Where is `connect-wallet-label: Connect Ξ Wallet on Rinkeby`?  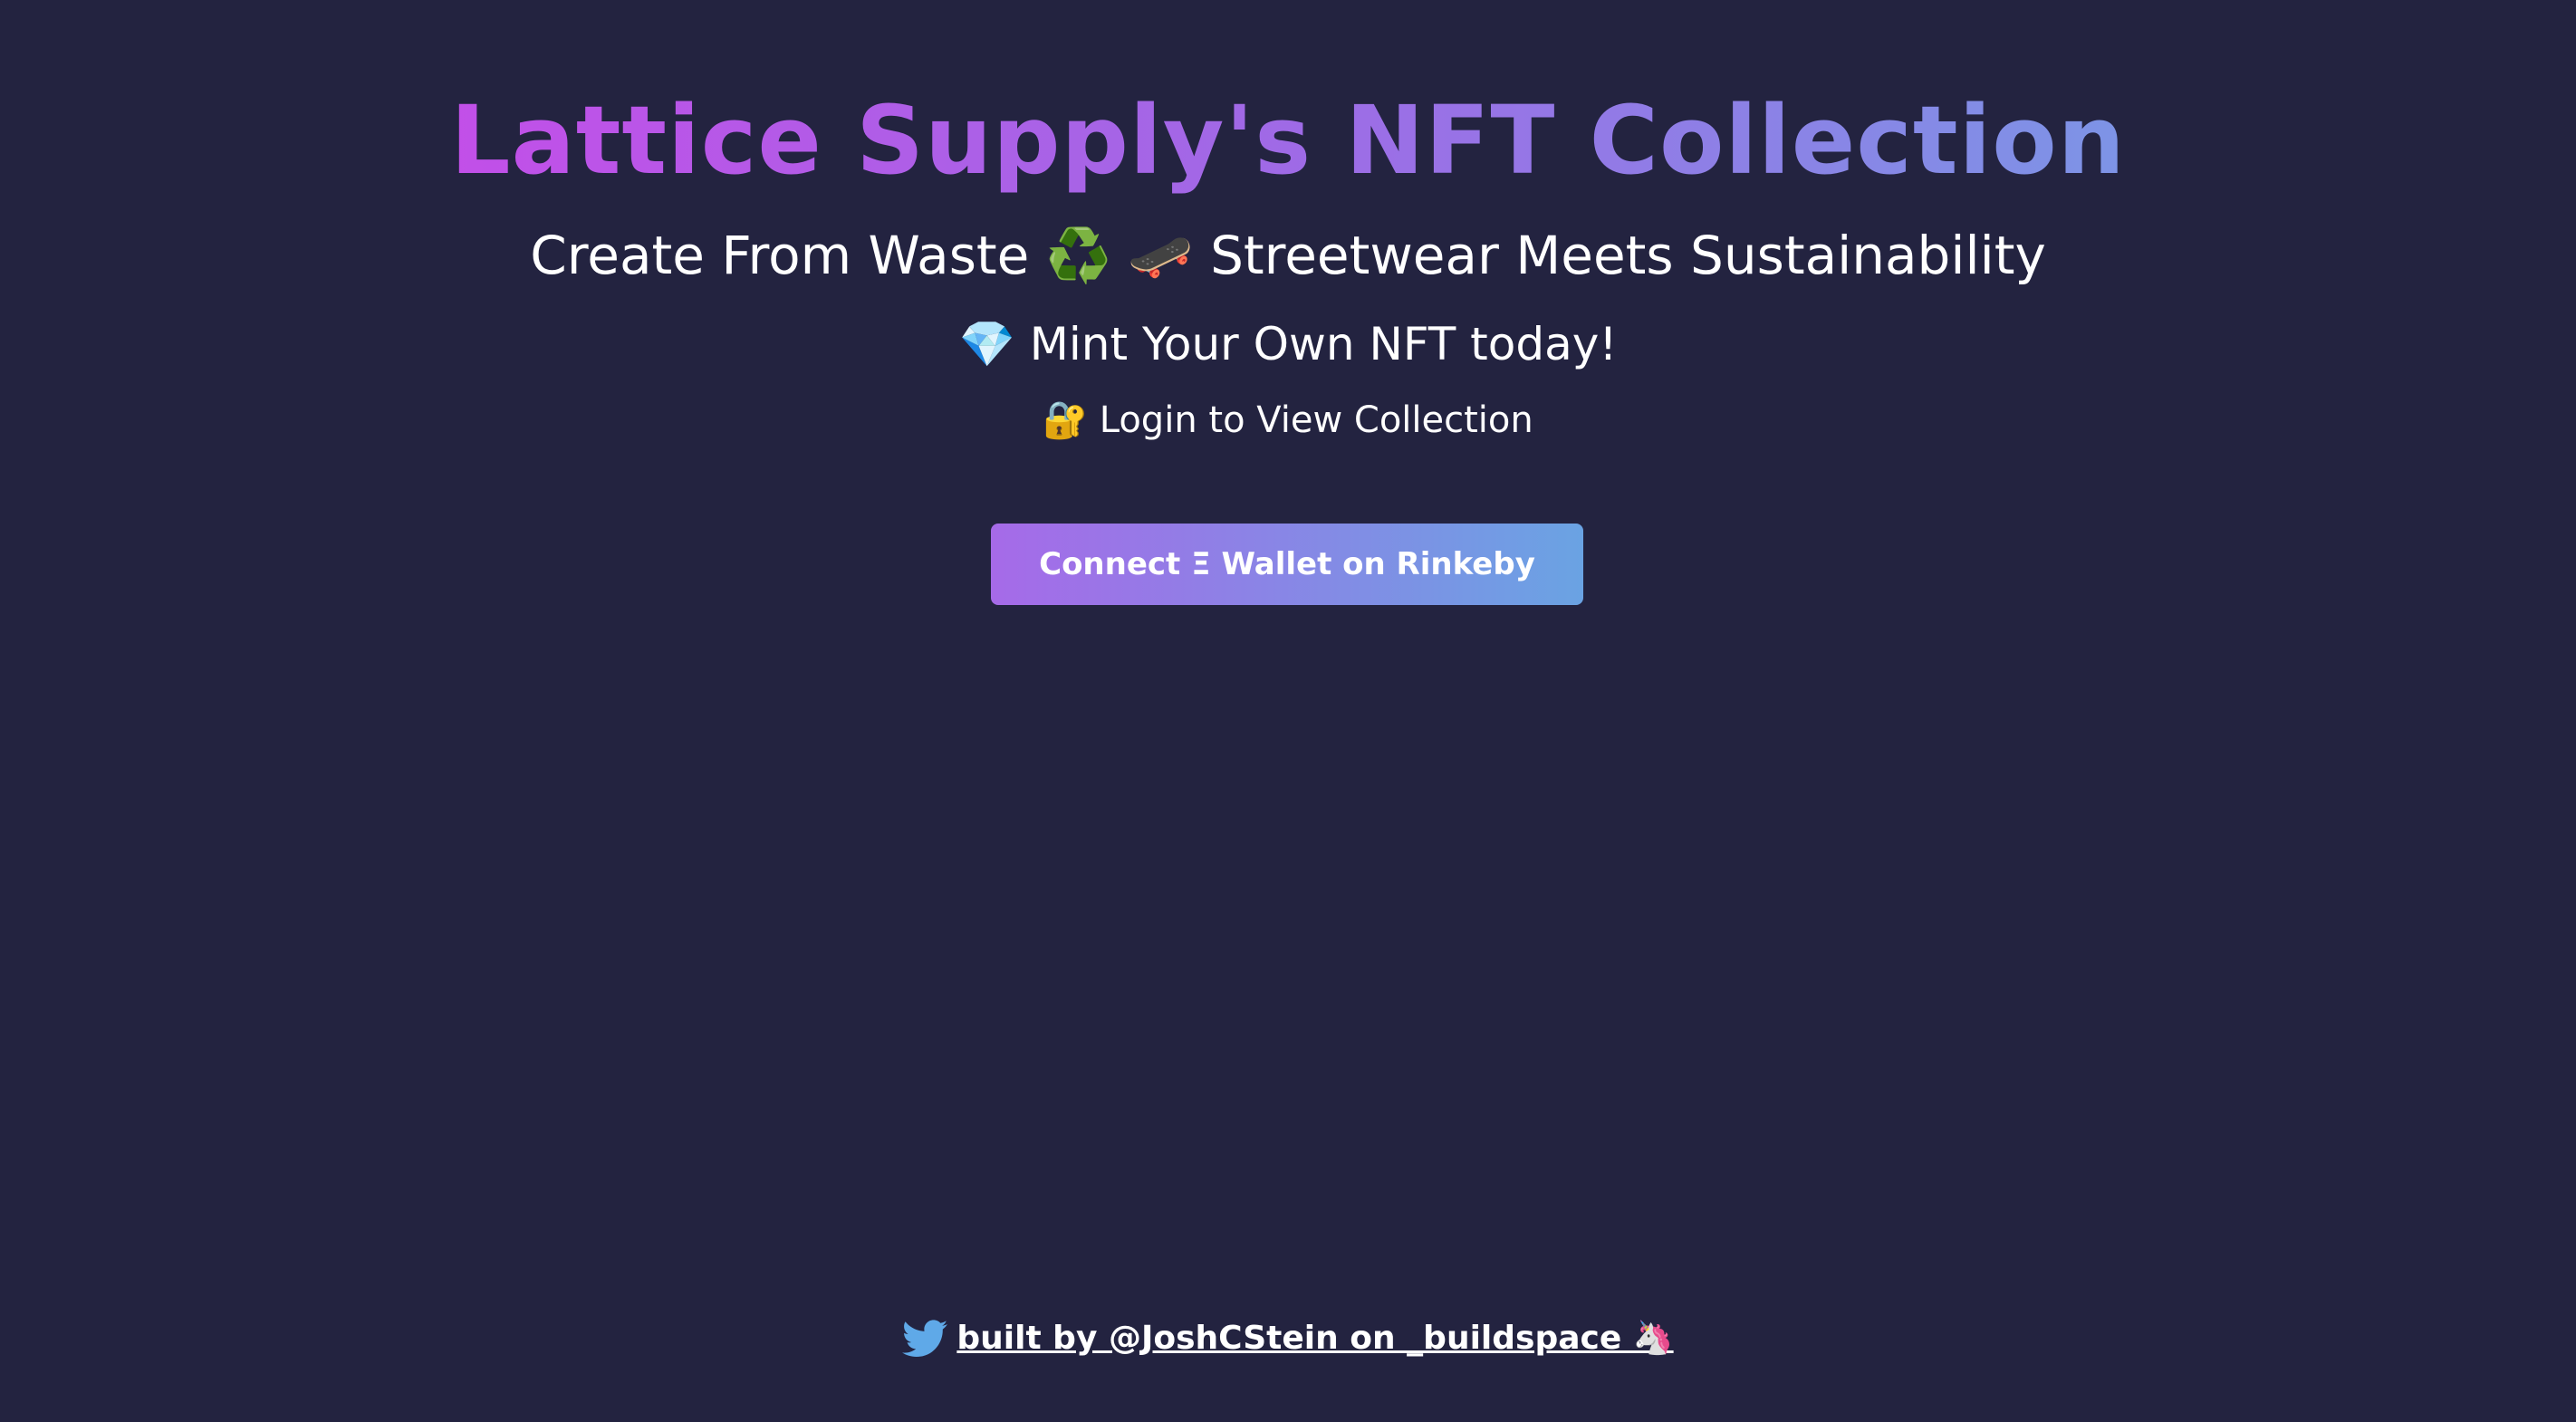 connect-wallet-label: Connect Ξ Wallet on Rinkeby is located at coordinates (1287, 564).